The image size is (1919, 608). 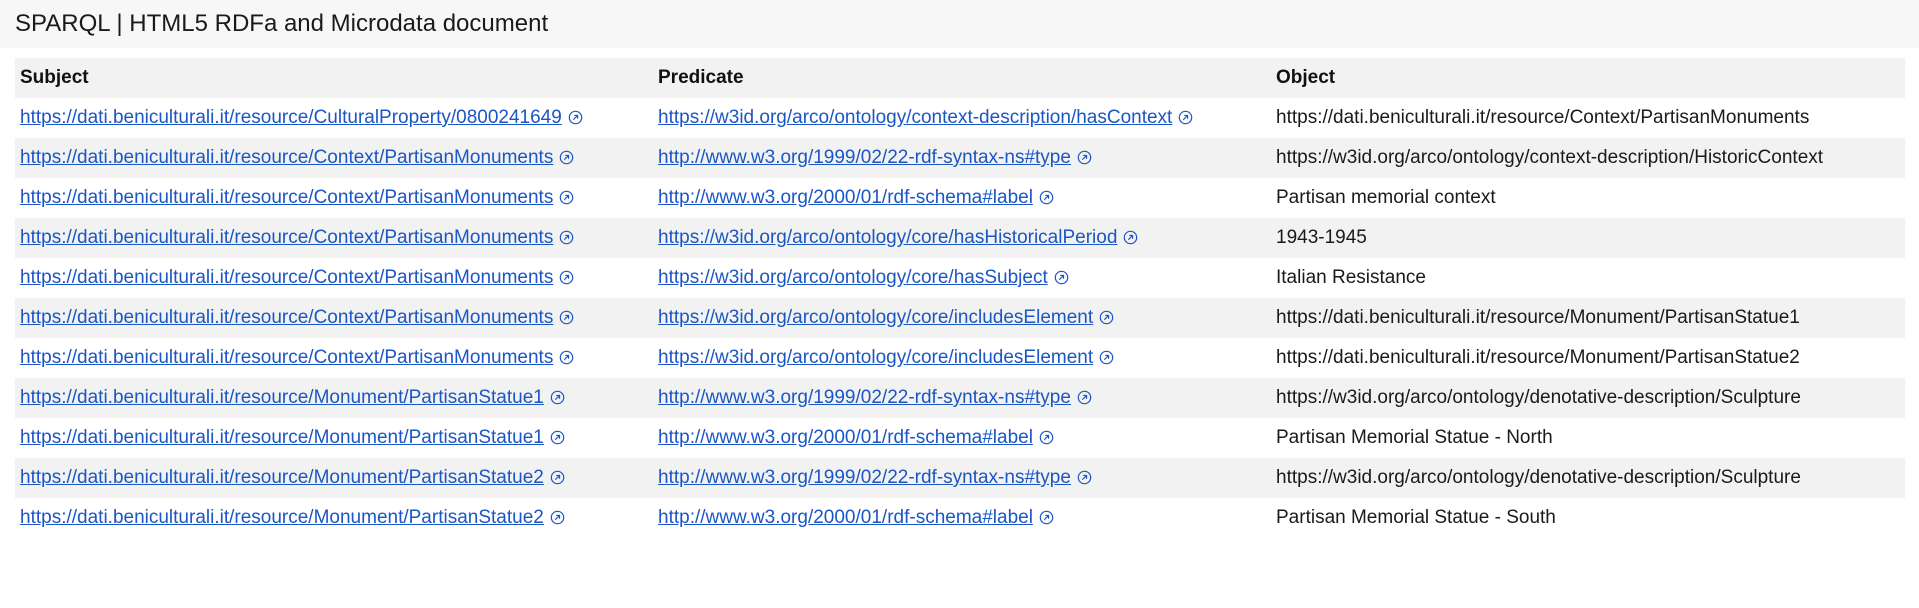 I want to click on table-header-row: Subject Predicate Object, so click(x=960, y=78).